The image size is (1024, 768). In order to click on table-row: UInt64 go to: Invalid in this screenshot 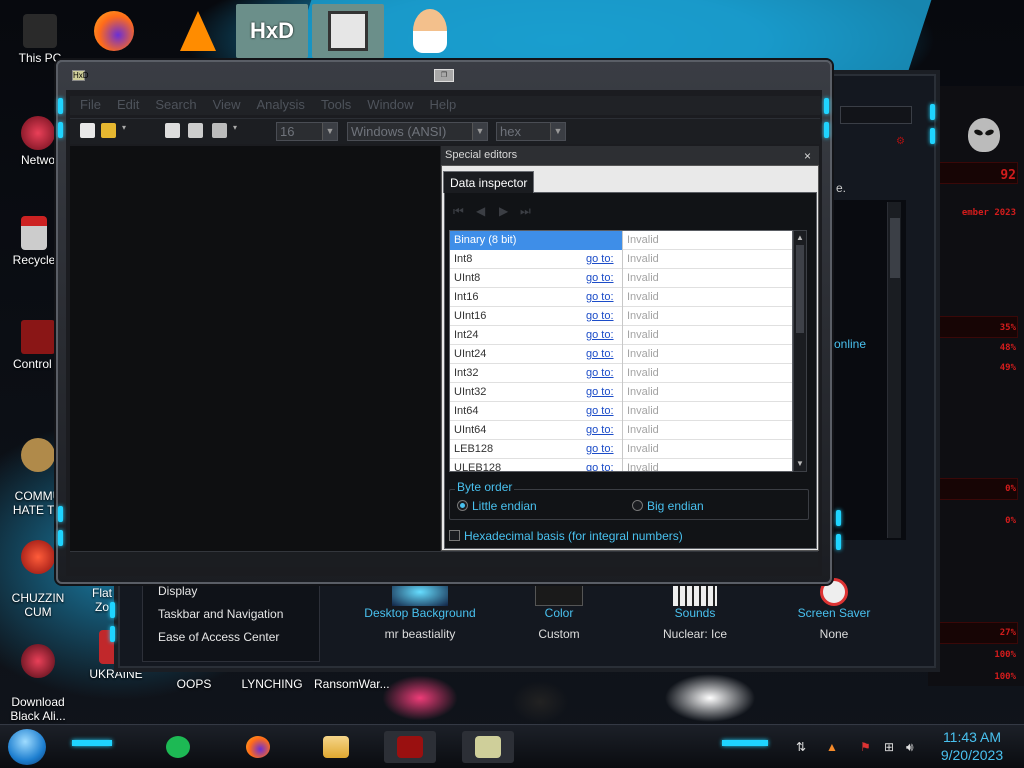, I will do `click(621, 430)`.